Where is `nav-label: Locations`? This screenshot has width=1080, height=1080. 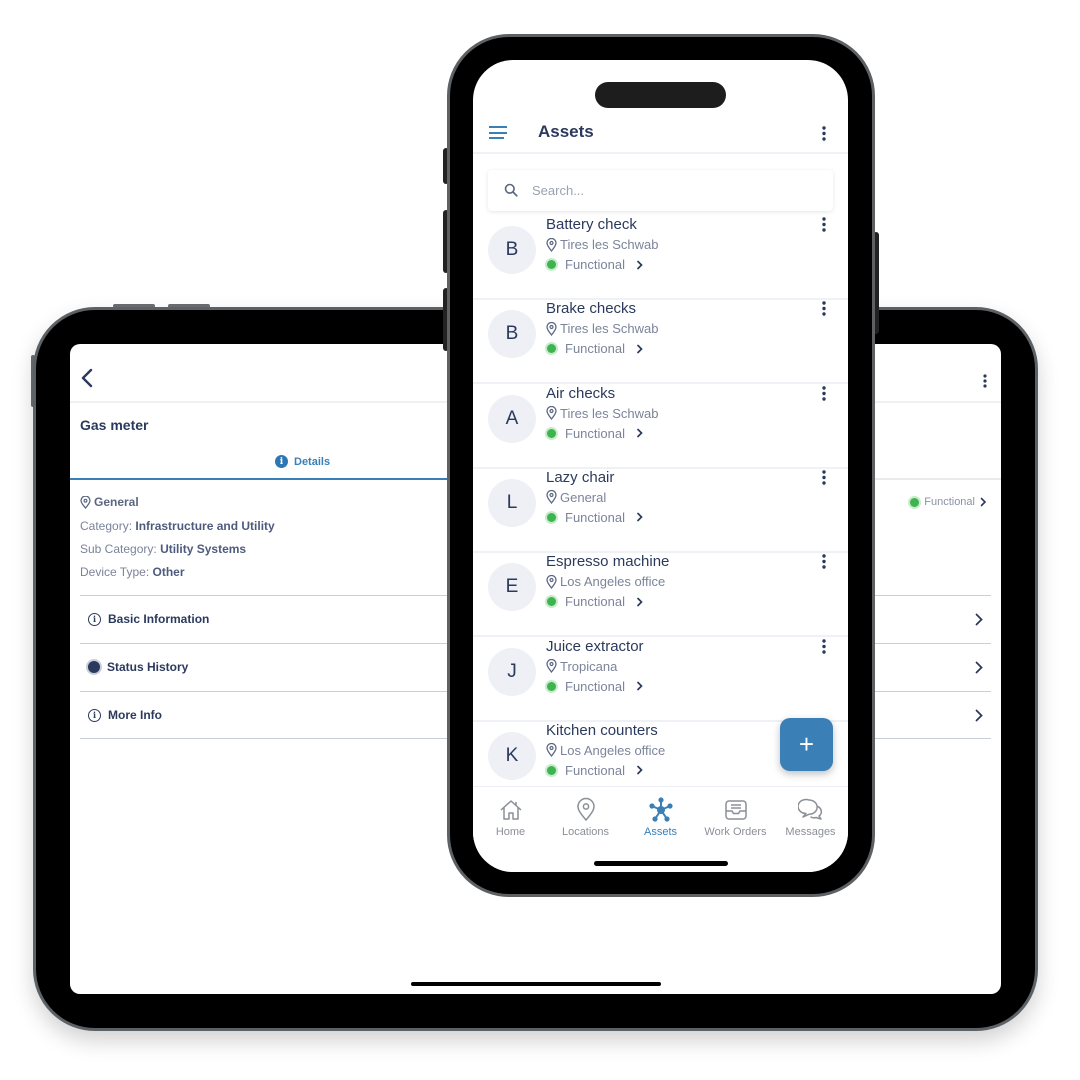
nav-label: Locations is located at coordinates (585, 832).